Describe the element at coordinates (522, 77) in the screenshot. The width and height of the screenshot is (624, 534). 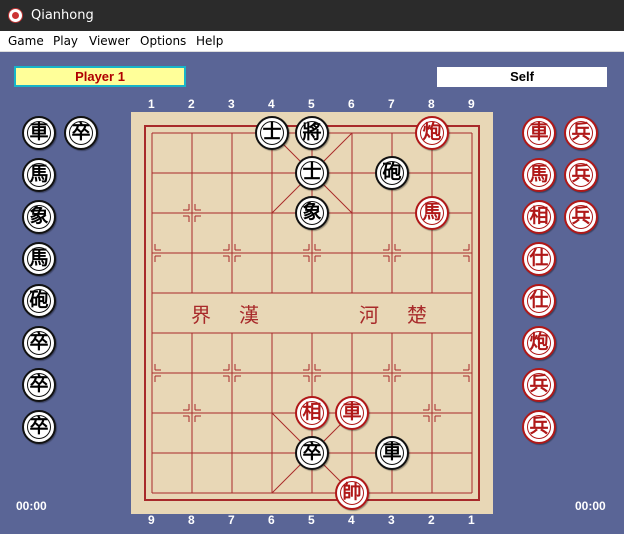
I see `self-panel: Self` at that location.